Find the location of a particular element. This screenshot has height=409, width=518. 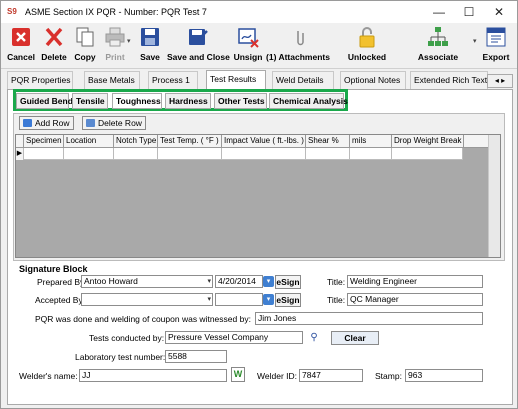

unsign-button: Unsign is located at coordinates (248, 46).